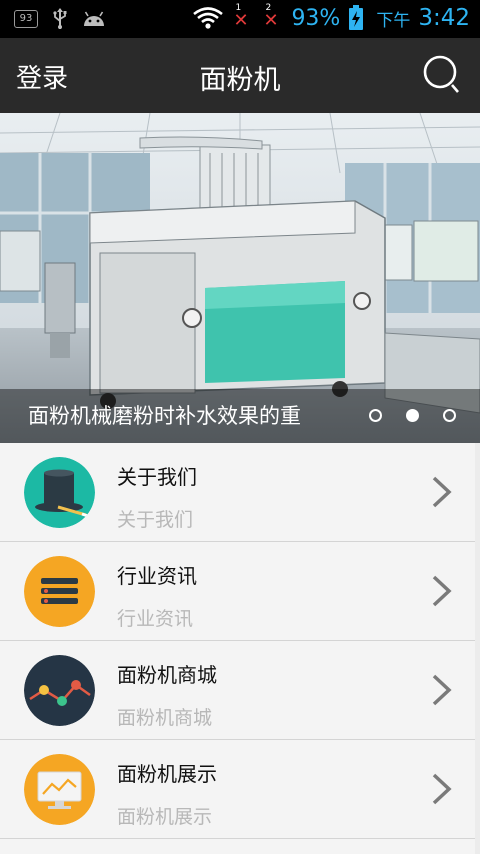 This screenshot has height=854, width=480. I want to click on list-item-subtitle: 关于我们, so click(155, 520).